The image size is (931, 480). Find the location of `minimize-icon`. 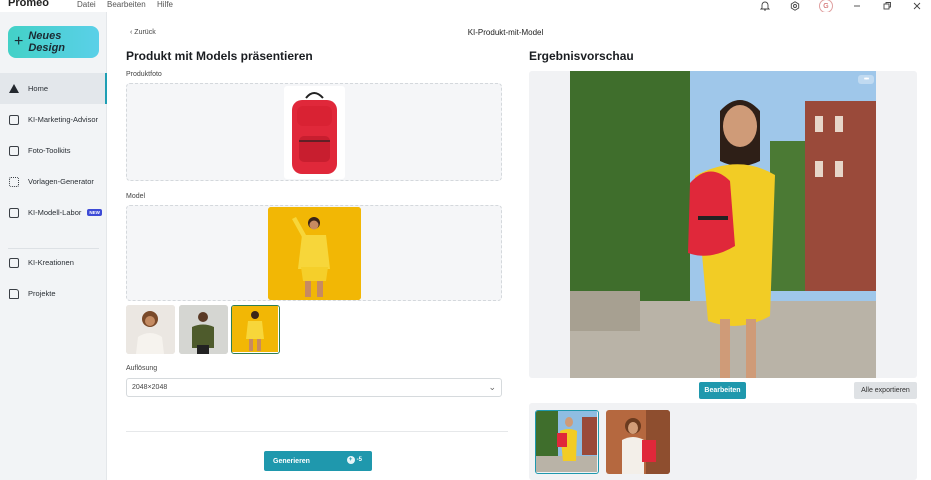

minimize-icon is located at coordinates (857, 6).